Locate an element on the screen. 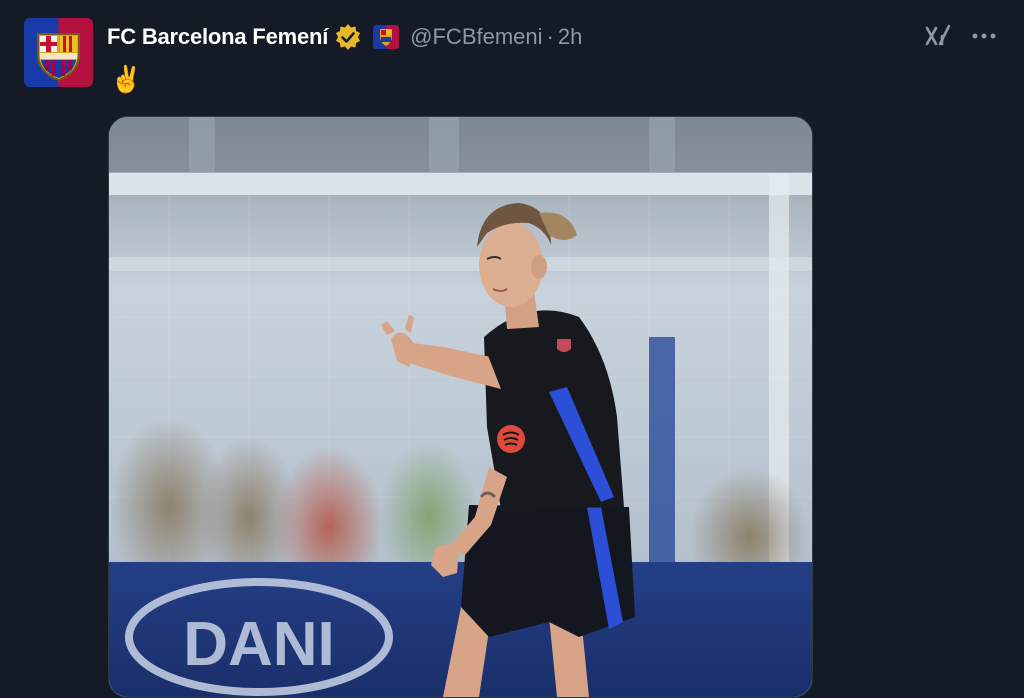  handle: @FCBfemeni is located at coordinates (476, 37).